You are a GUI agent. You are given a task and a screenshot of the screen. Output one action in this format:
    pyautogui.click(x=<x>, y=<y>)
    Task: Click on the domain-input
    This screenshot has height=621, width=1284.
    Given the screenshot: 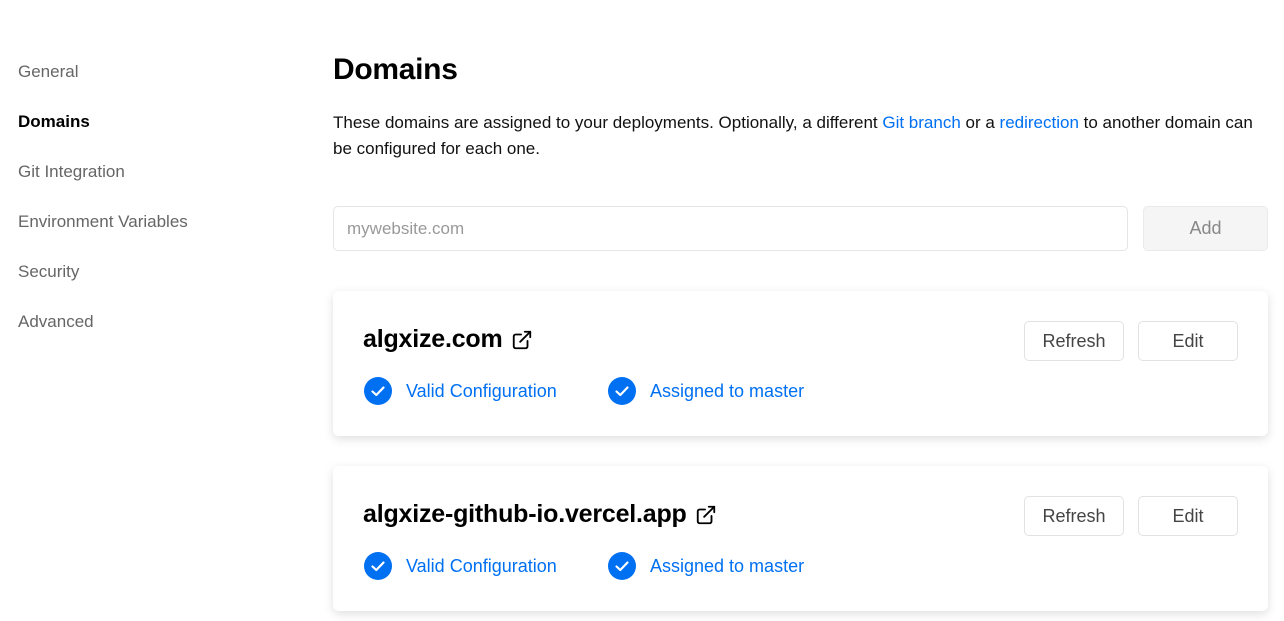 What is the action you would take?
    pyautogui.click(x=730, y=228)
    